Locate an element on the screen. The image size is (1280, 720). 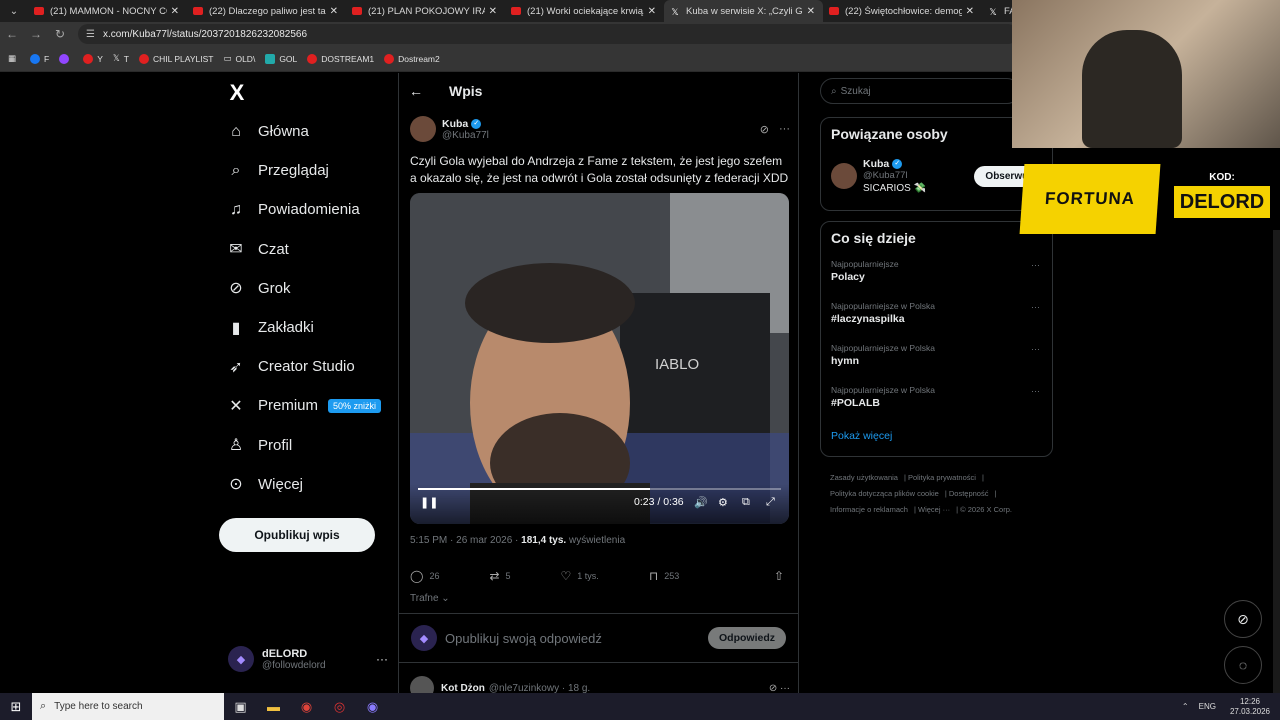
bookmark-dostream2: Dostream2 is located at coordinates (412, 58).